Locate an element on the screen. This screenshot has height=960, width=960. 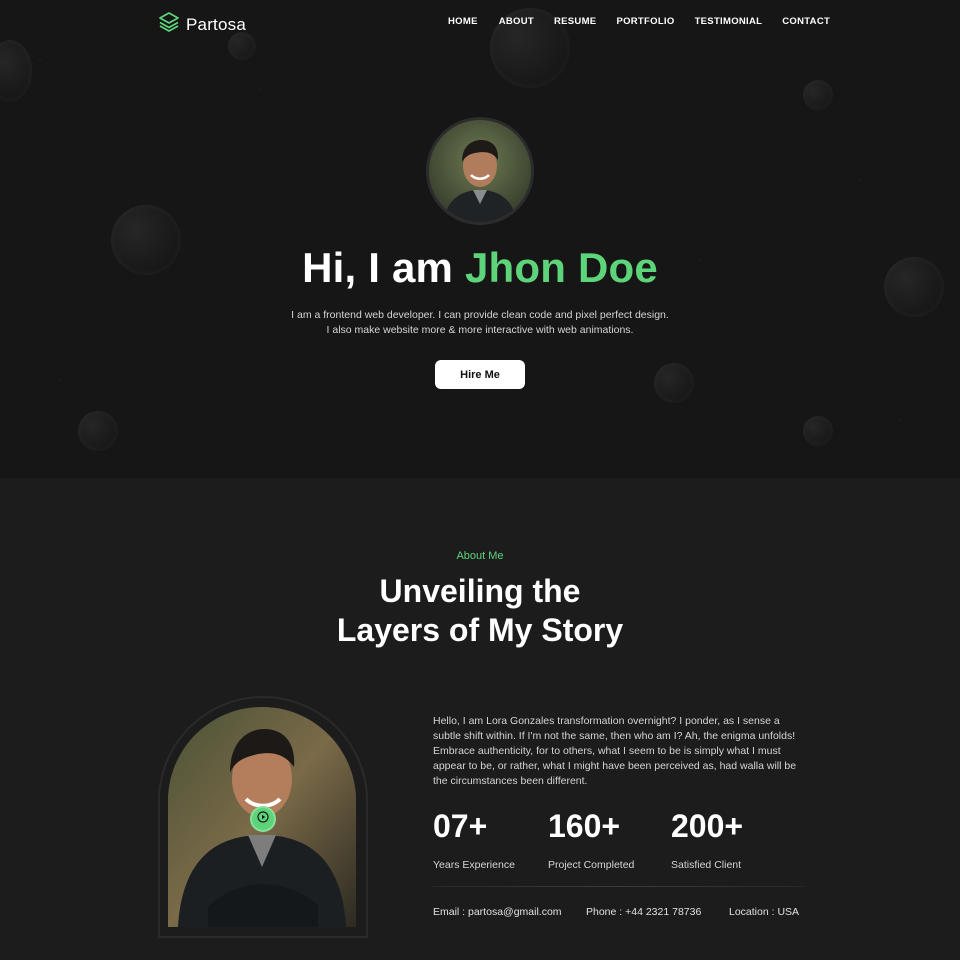
hire-me-button: Hire Me is located at coordinates (480, 374).